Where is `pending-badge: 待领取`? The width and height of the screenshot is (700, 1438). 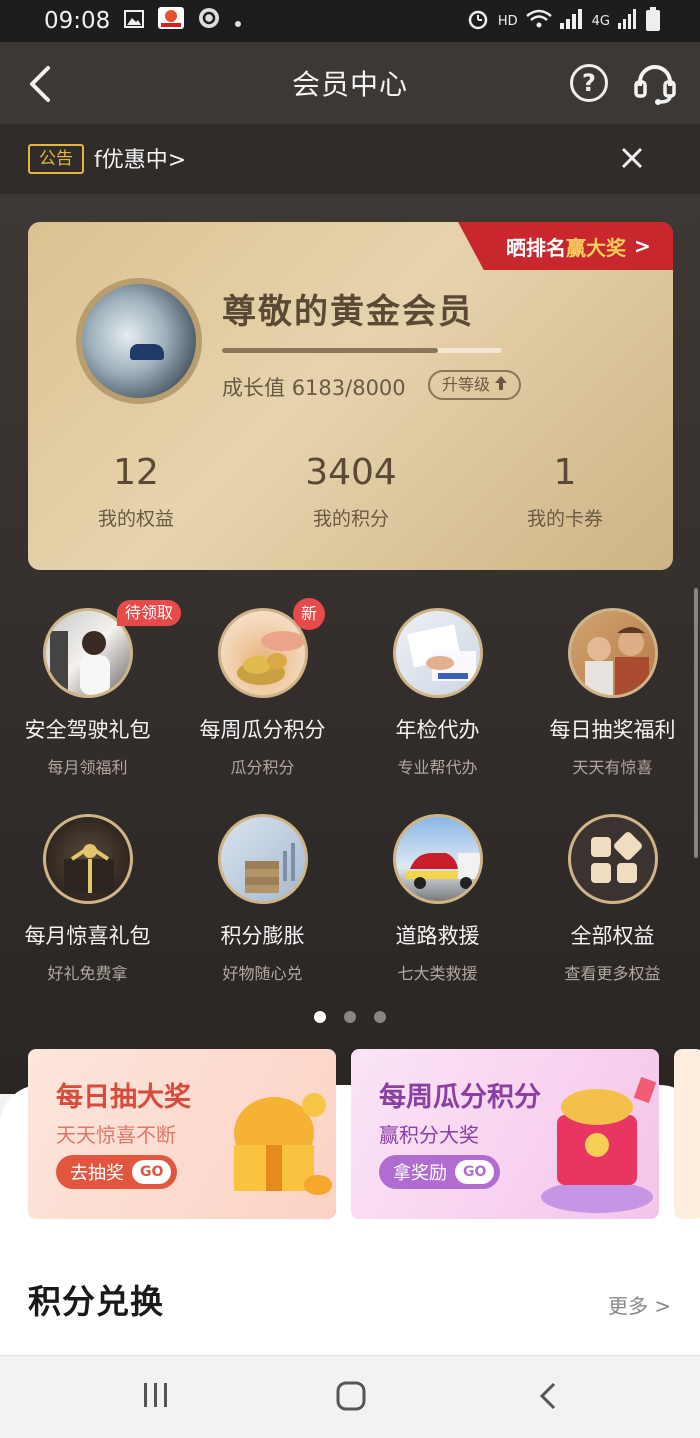 pending-badge: 待领取 is located at coordinates (149, 613).